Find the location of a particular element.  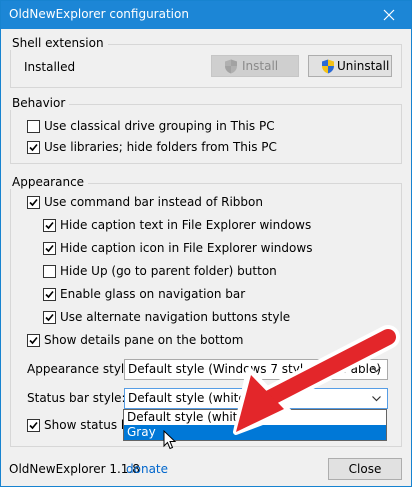

install-button: Install is located at coordinates (255, 66).